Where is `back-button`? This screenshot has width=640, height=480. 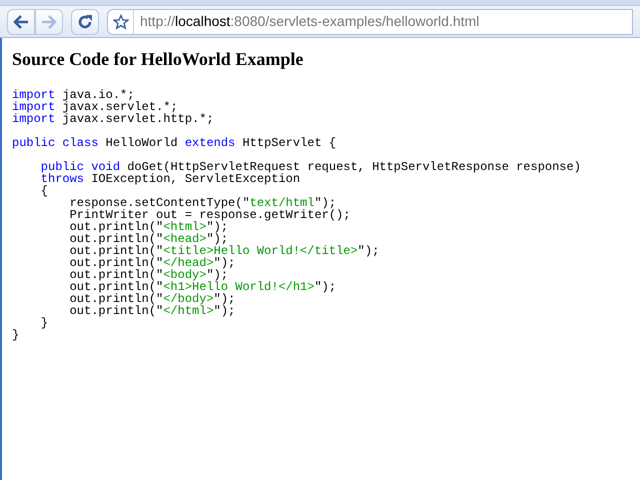 back-button is located at coordinates (21, 21).